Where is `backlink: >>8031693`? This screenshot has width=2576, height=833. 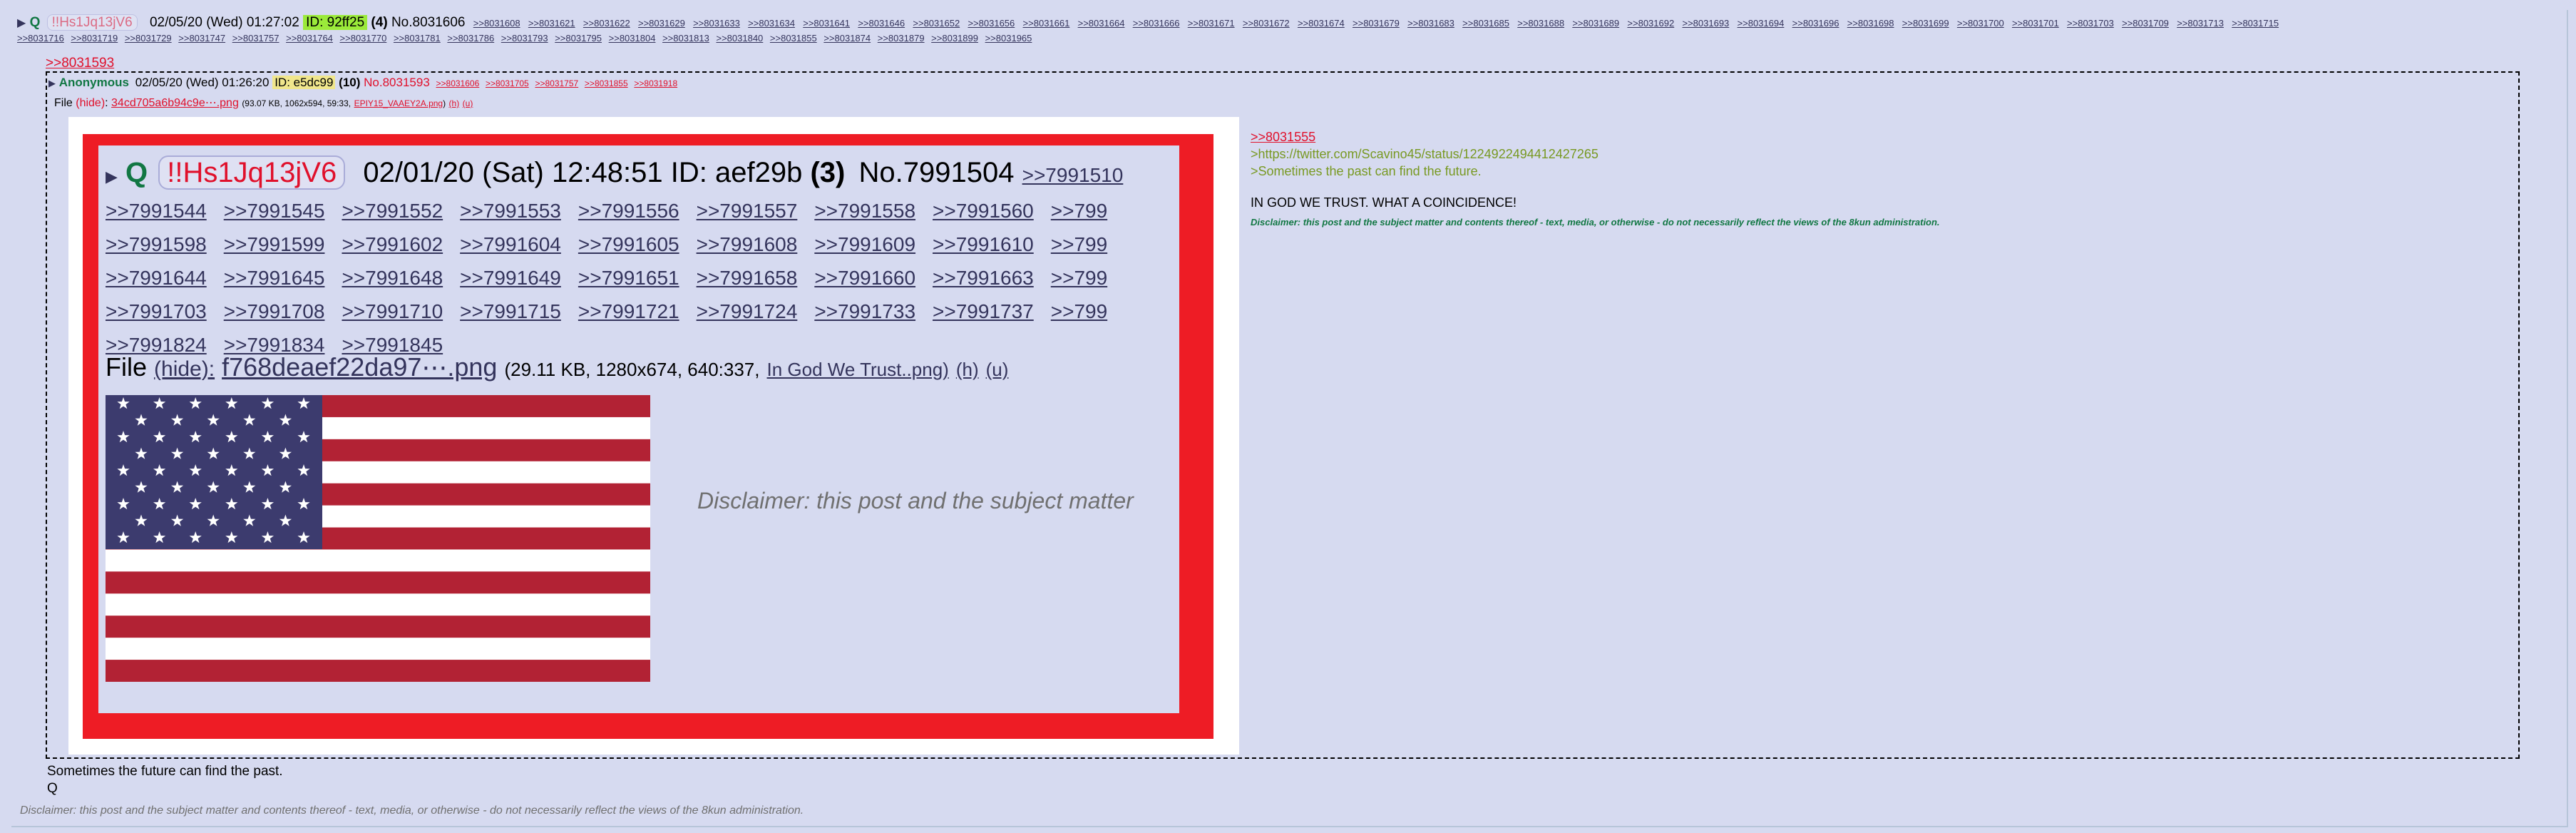 backlink: >>8031693 is located at coordinates (1705, 23).